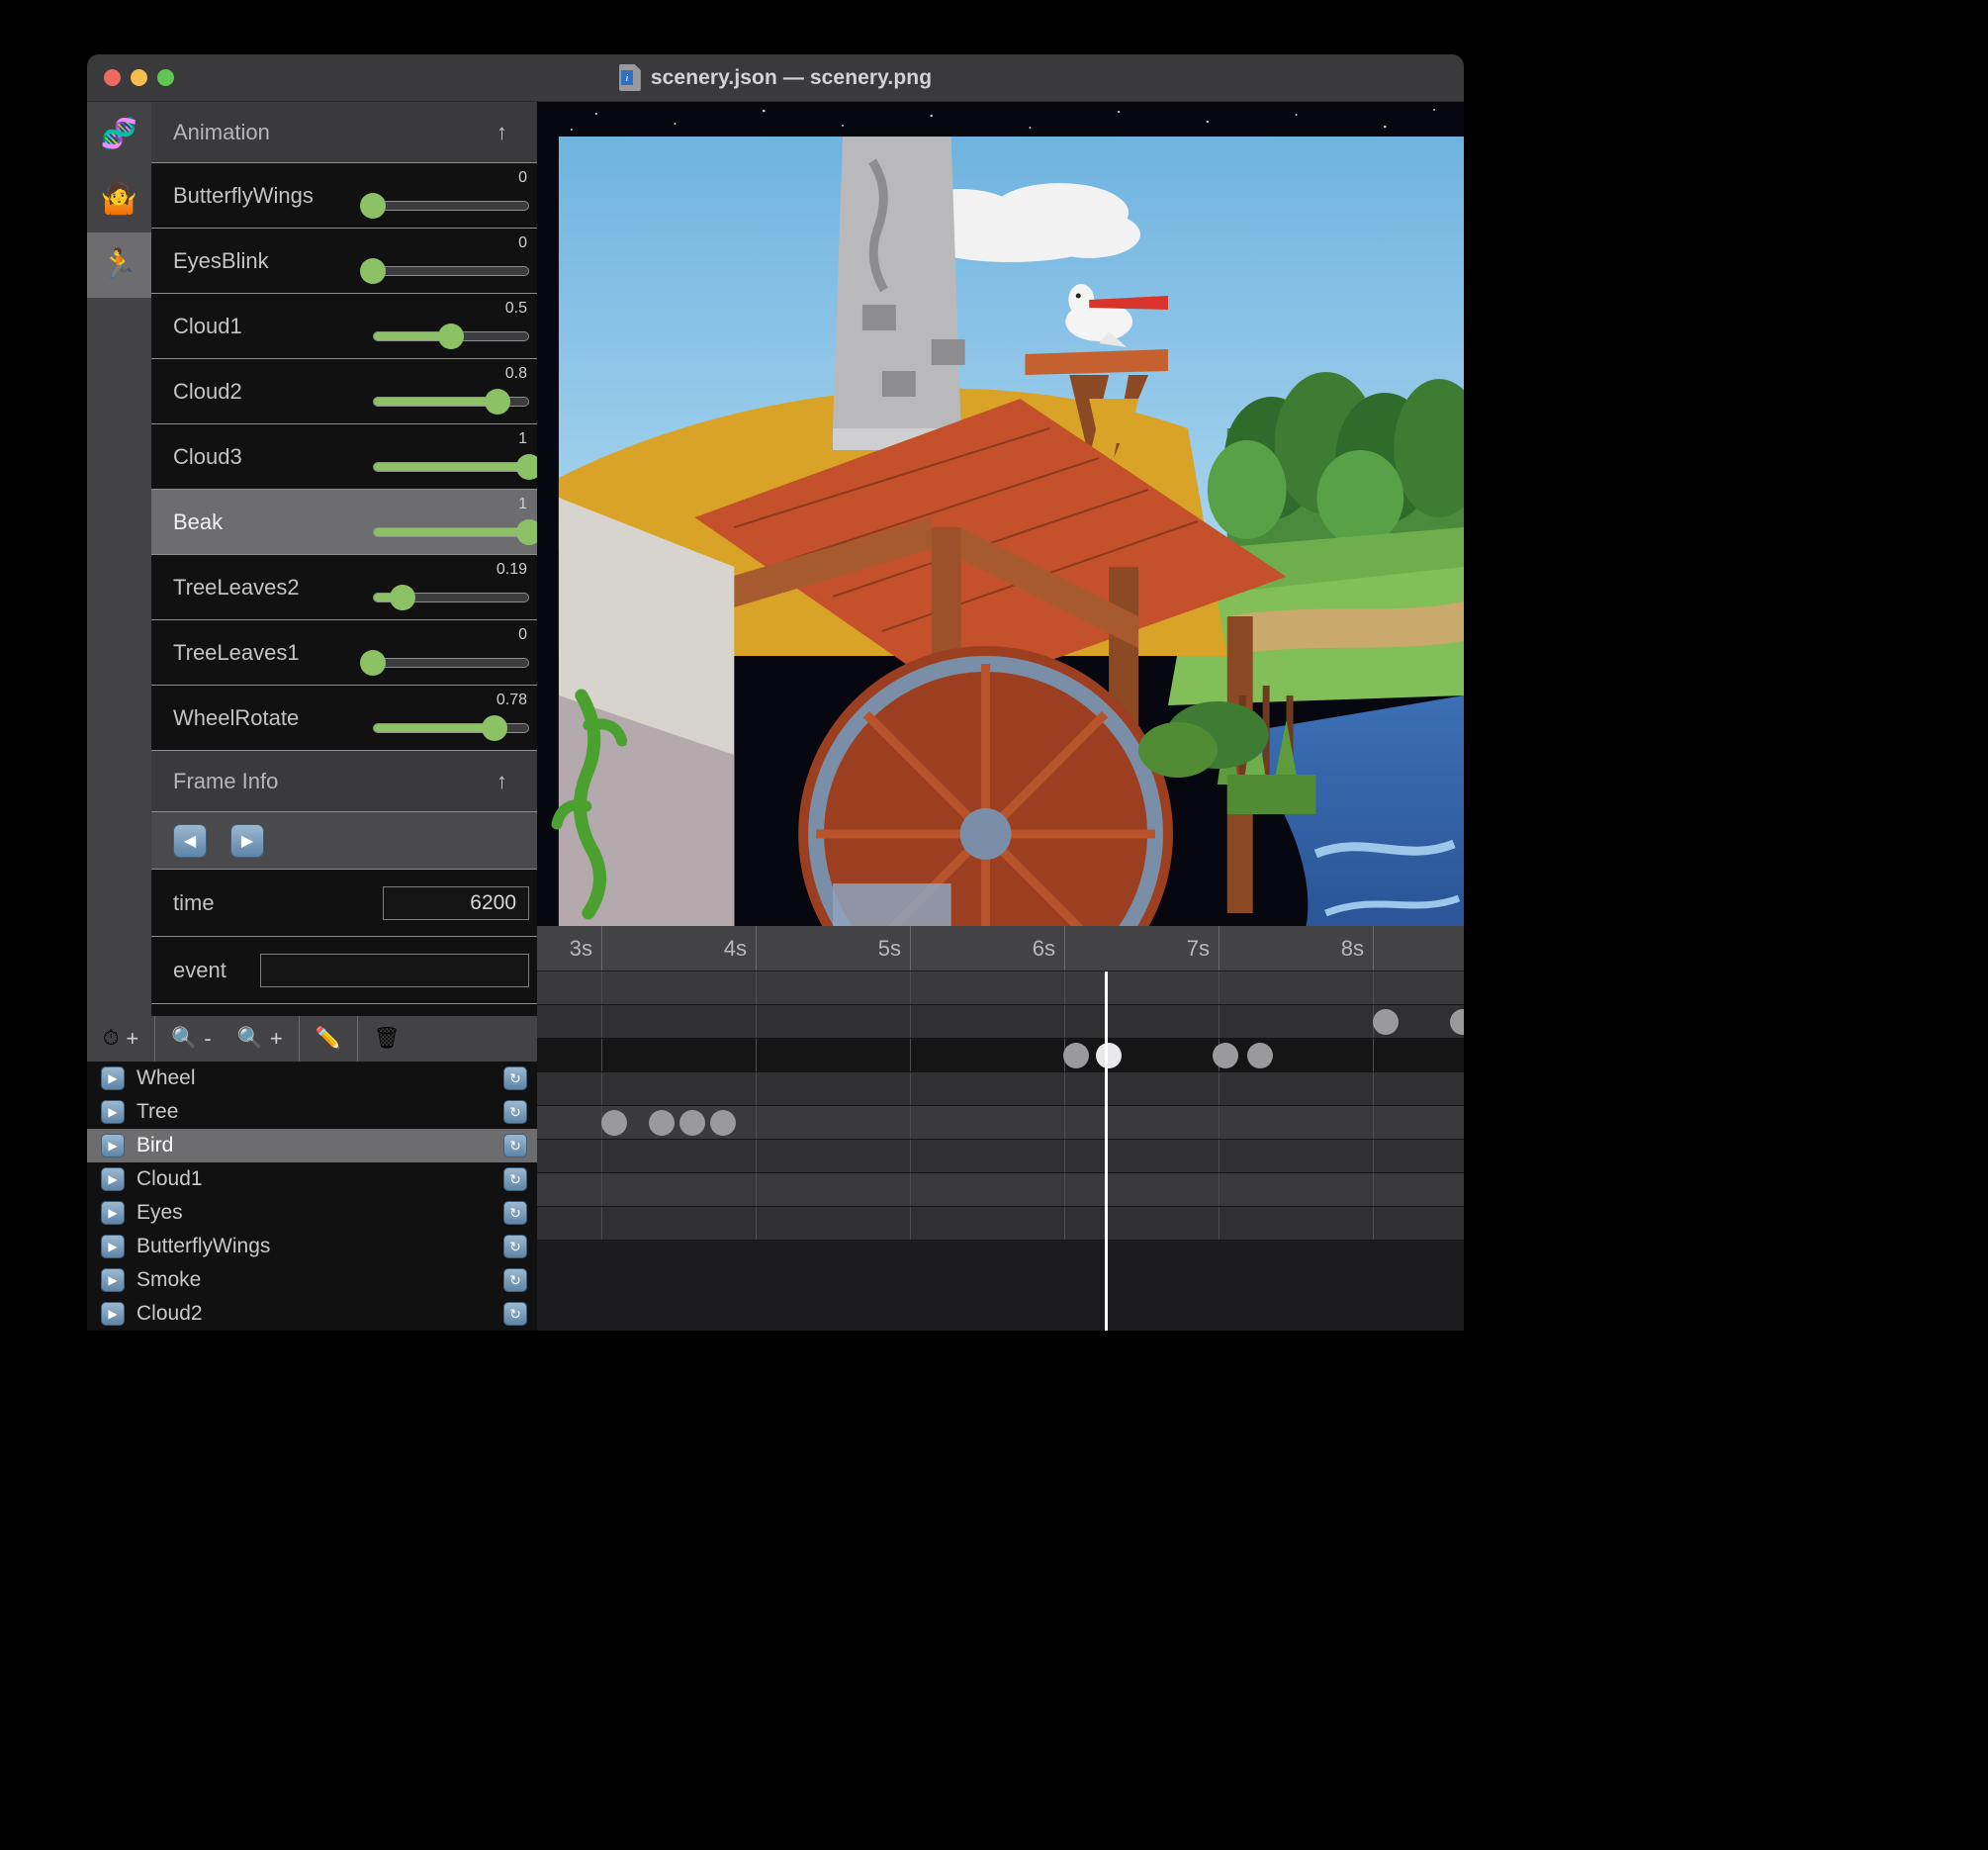  I want to click on property-slider-wheelrotate: 0.78, so click(451, 718).